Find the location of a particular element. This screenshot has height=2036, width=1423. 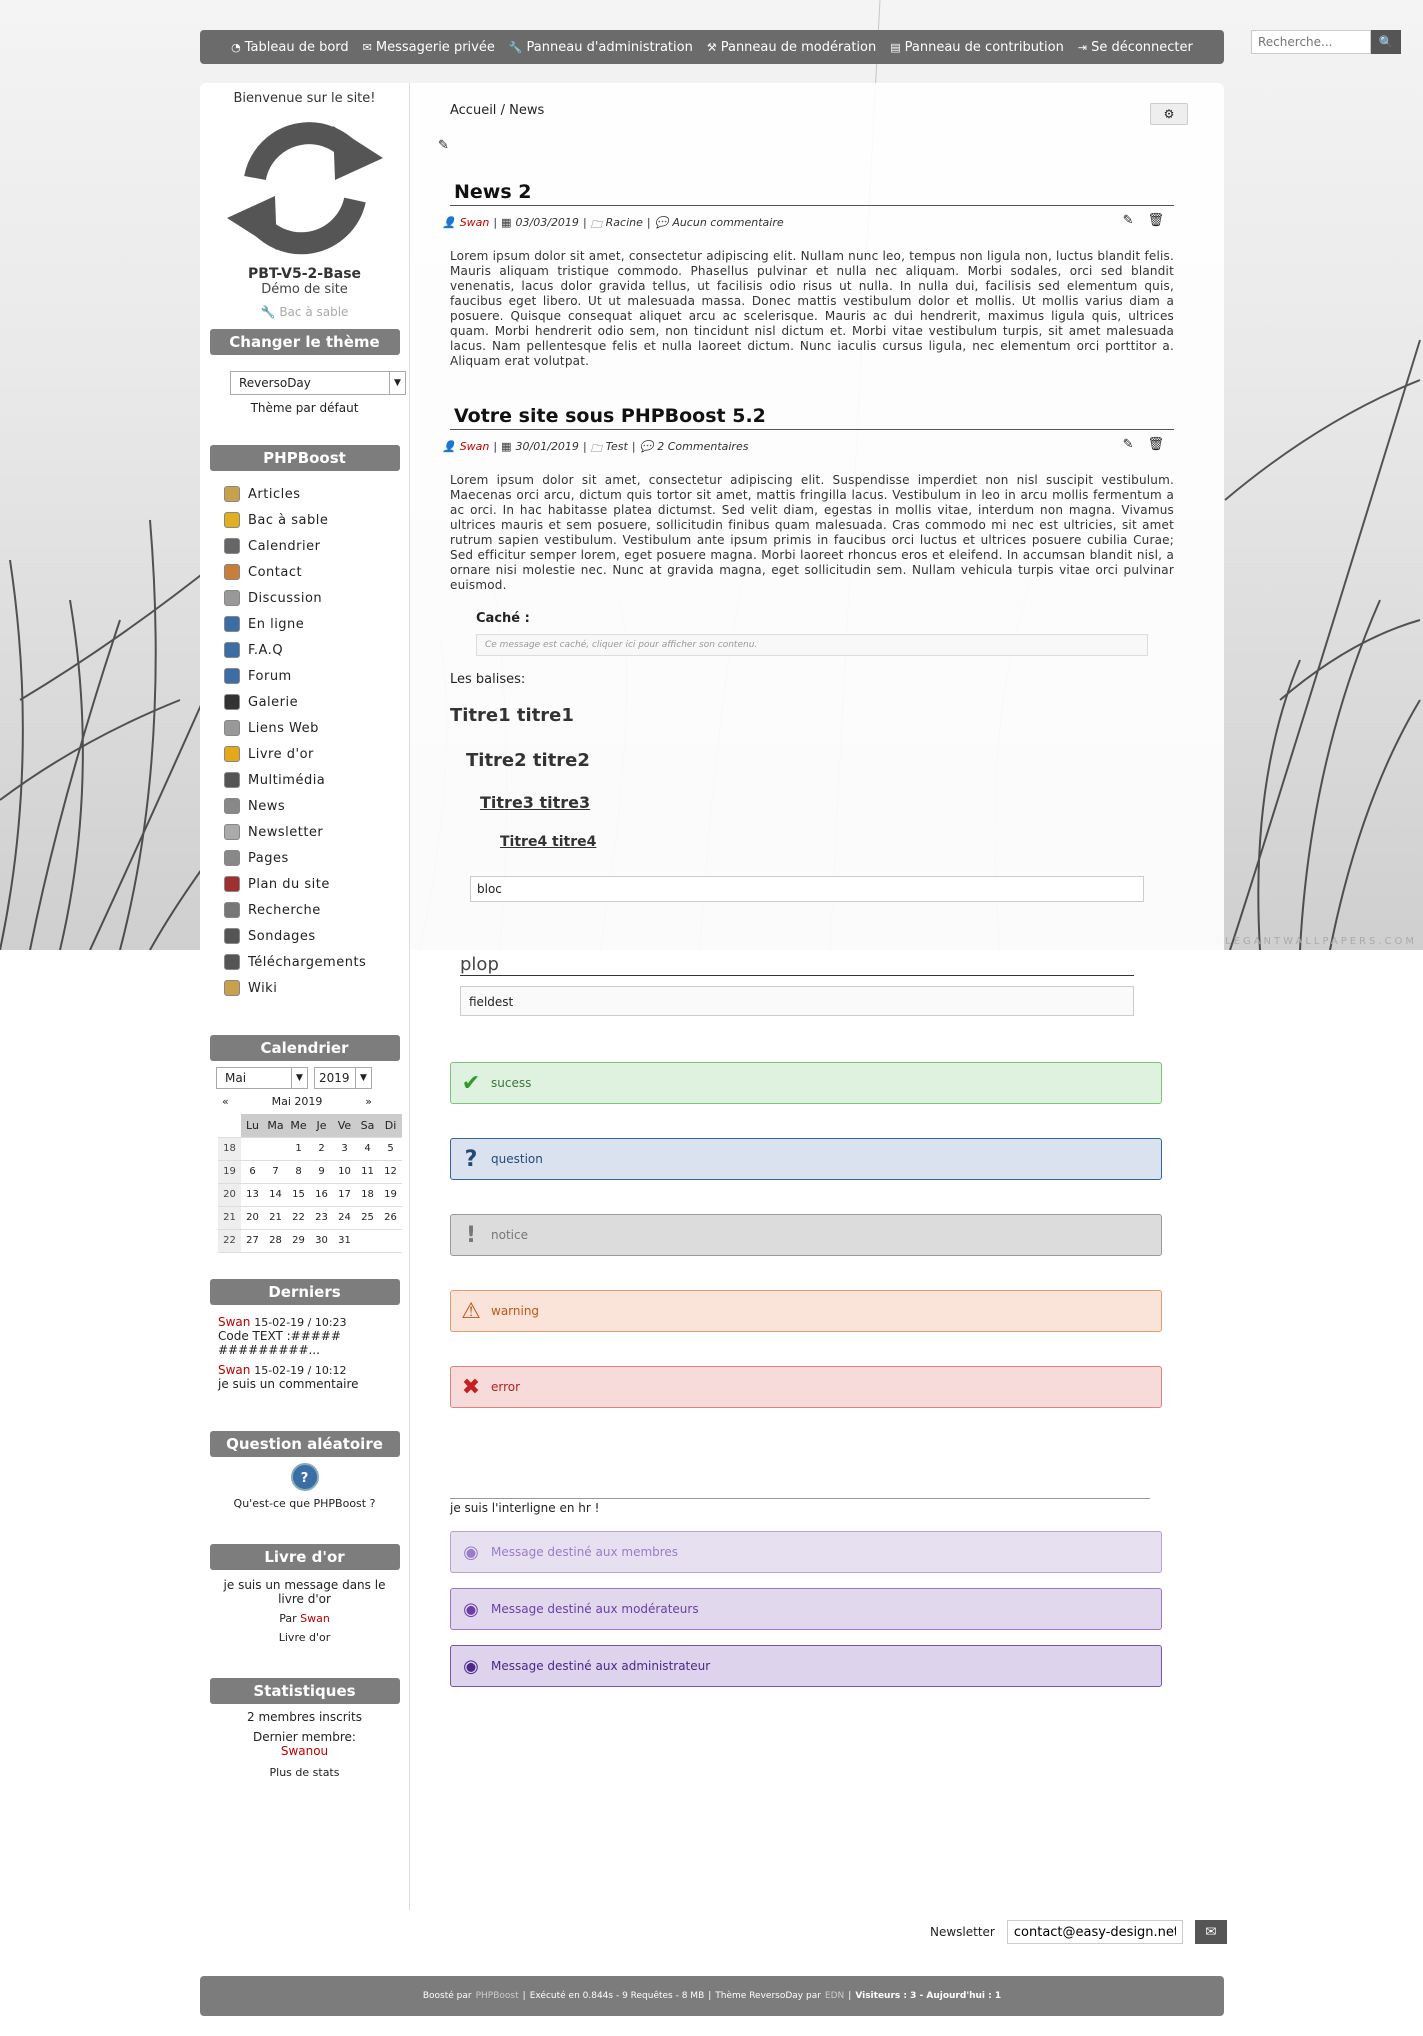

menu-item: Galerie is located at coordinates (316, 702).